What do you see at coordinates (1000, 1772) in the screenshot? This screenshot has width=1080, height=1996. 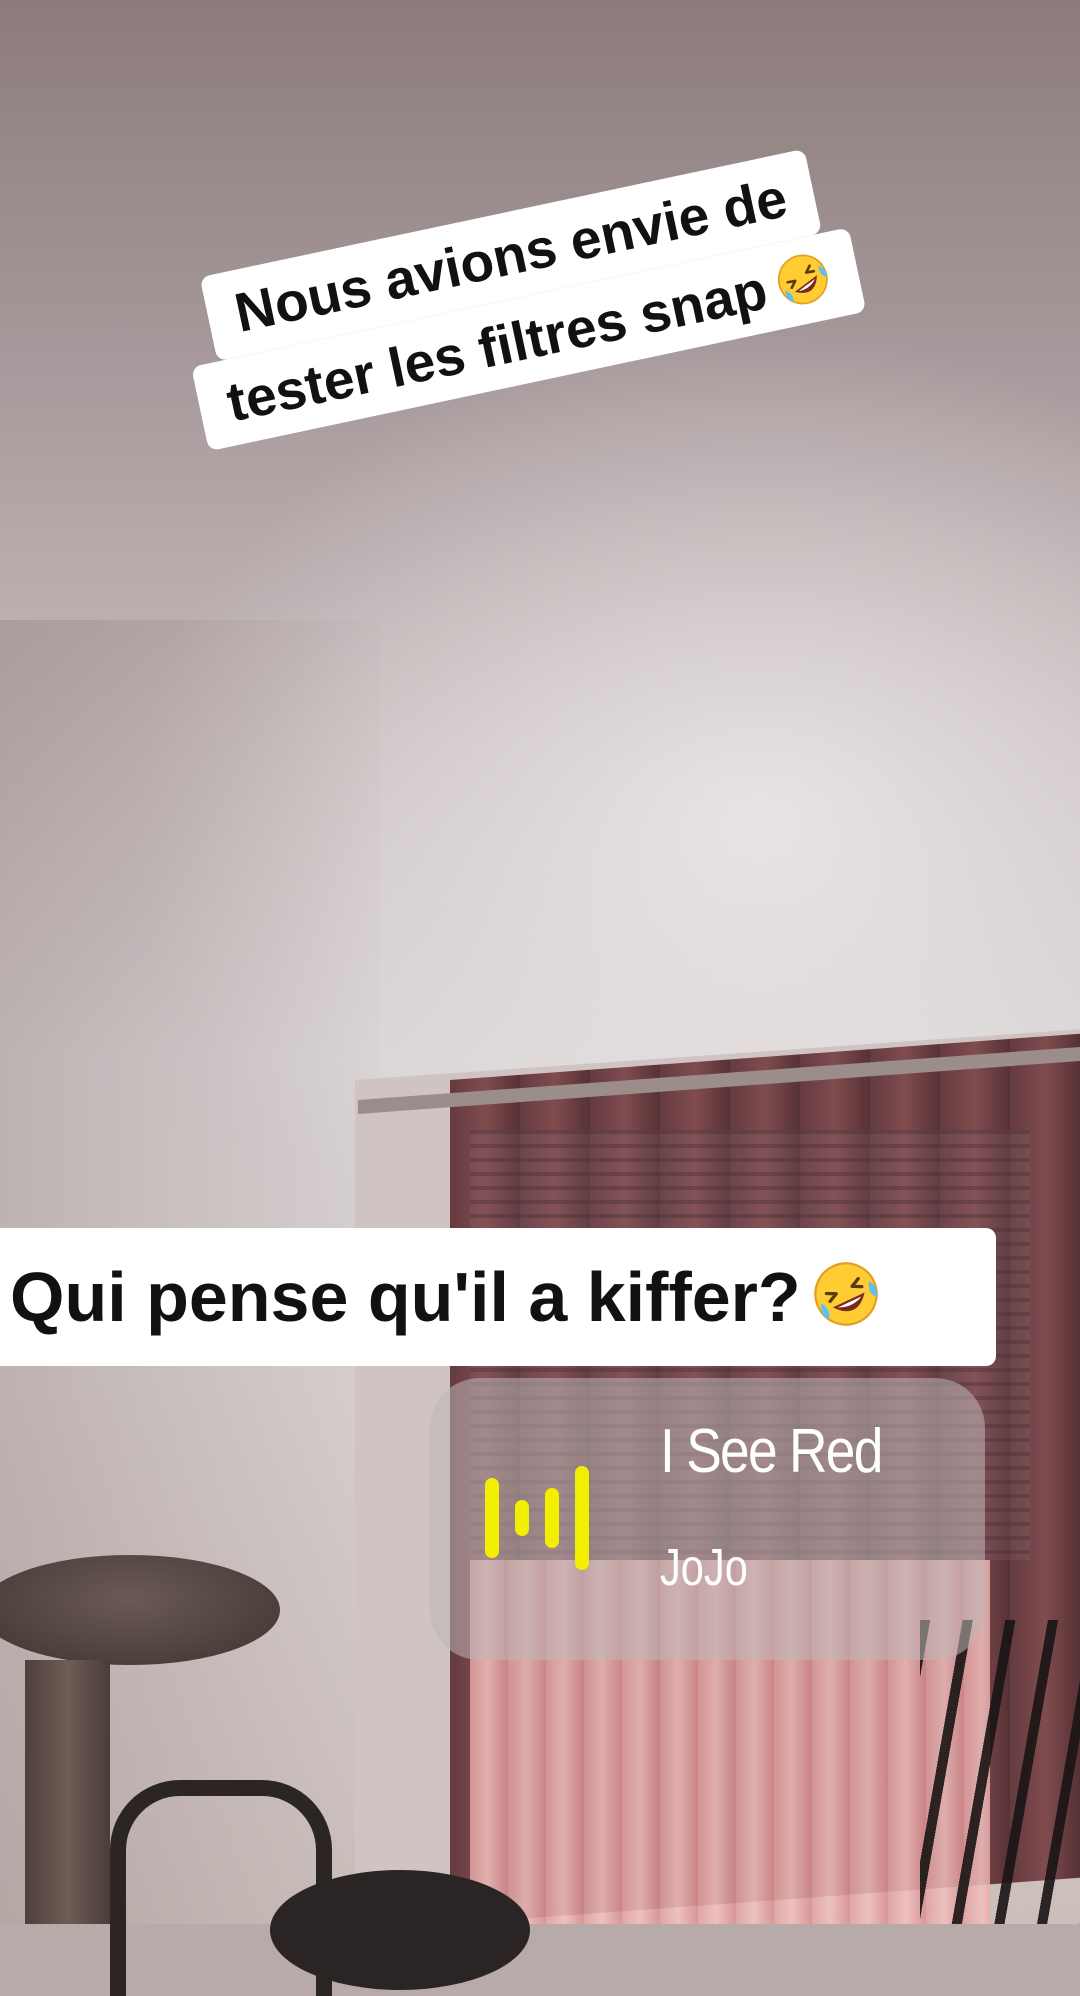 I see `chair-legs` at bounding box center [1000, 1772].